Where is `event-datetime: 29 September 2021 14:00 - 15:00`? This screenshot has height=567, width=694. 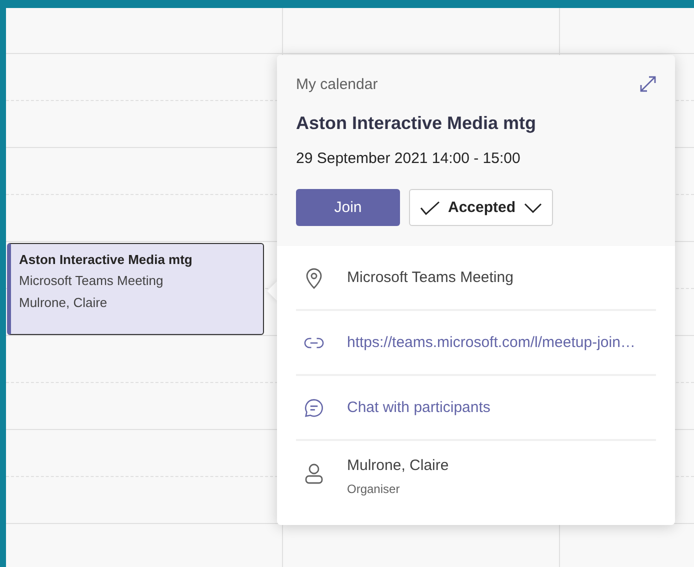 event-datetime: 29 September 2021 14:00 - 15:00 is located at coordinates (409, 158).